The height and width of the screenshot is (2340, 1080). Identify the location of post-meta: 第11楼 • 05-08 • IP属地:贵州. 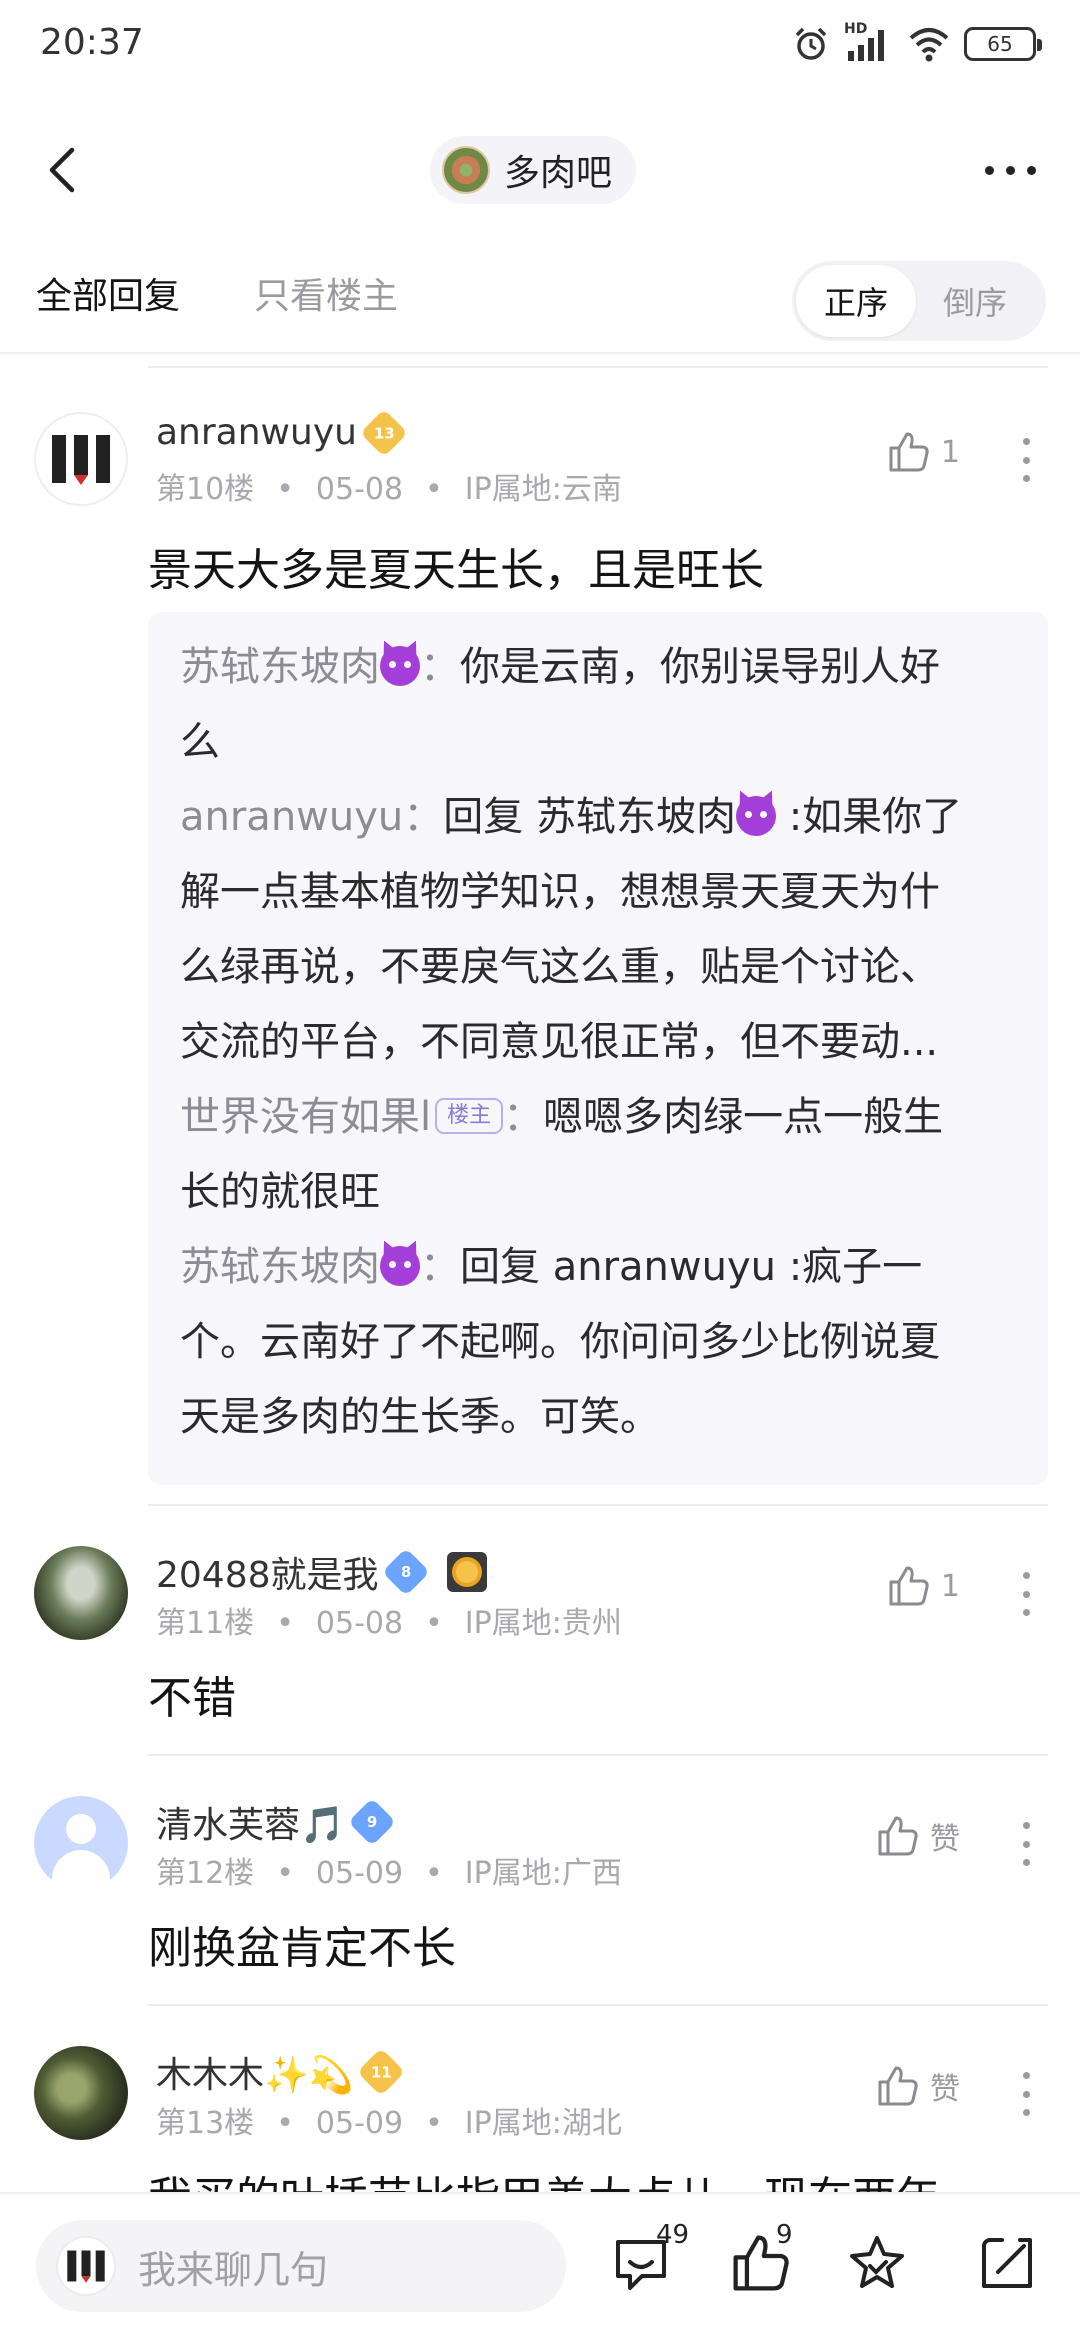
(389, 1623).